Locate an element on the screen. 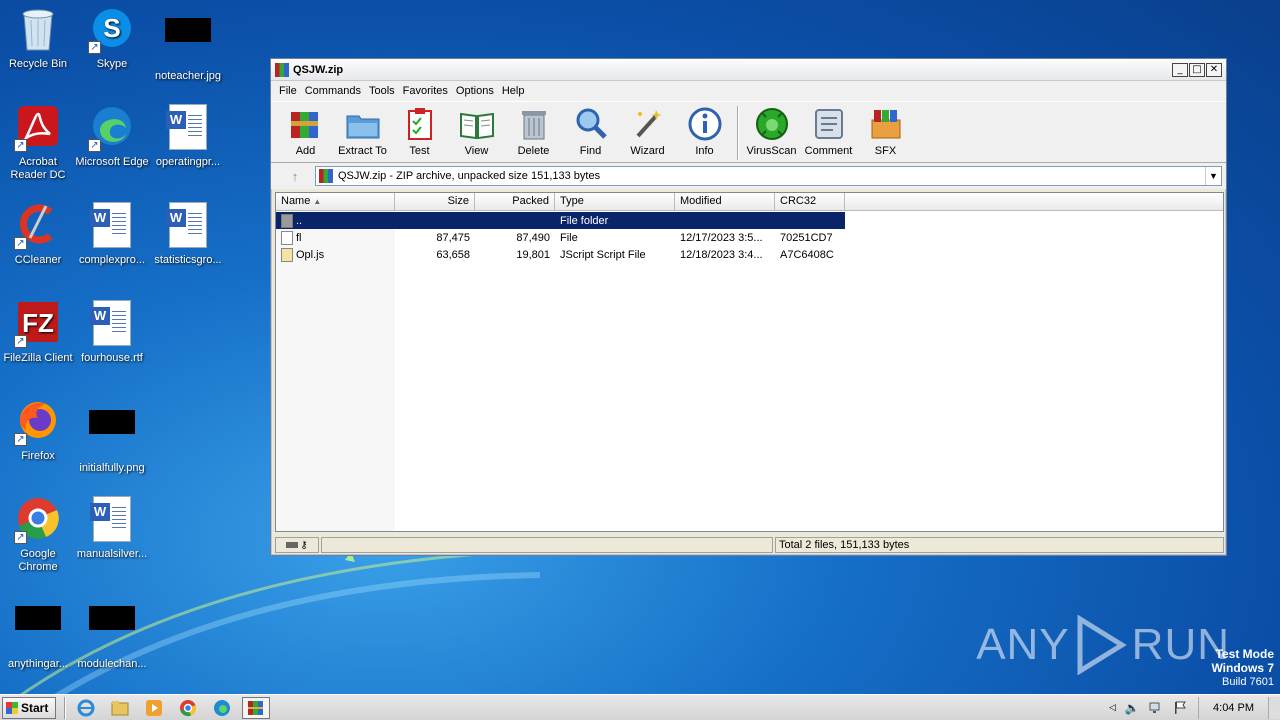 This screenshot has height=720, width=1280. desktop-icon-firefox: ↗ Firefox is located at coordinates (38, 430).